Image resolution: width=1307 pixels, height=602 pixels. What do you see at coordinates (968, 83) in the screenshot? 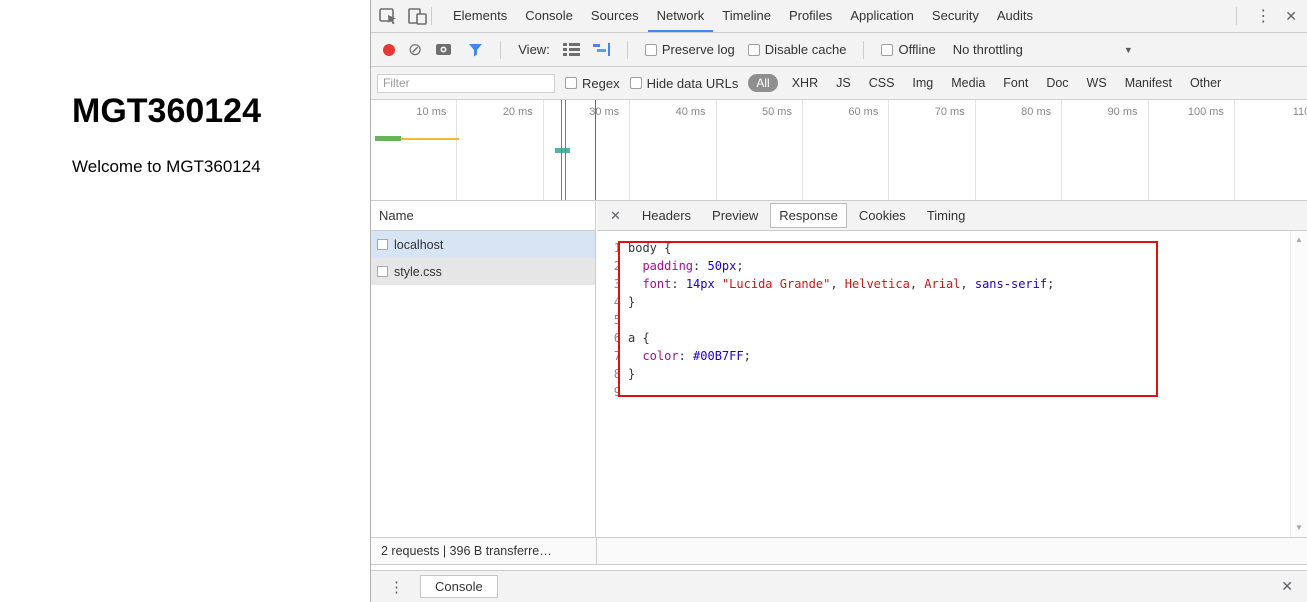
I see `filter-type-media: Media` at bounding box center [968, 83].